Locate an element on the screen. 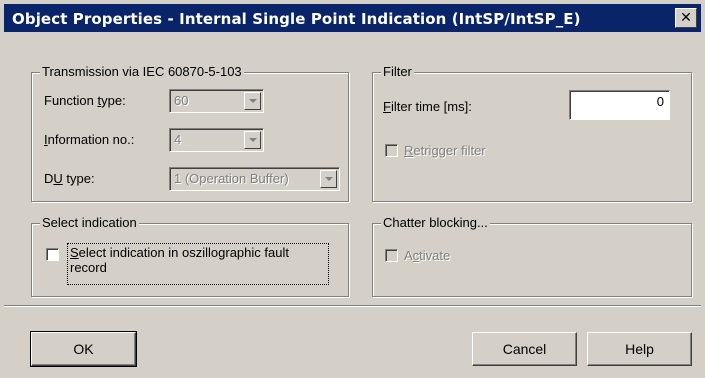 This screenshot has height=378, width=705. function-type-value: 60 is located at coordinates (181, 100).